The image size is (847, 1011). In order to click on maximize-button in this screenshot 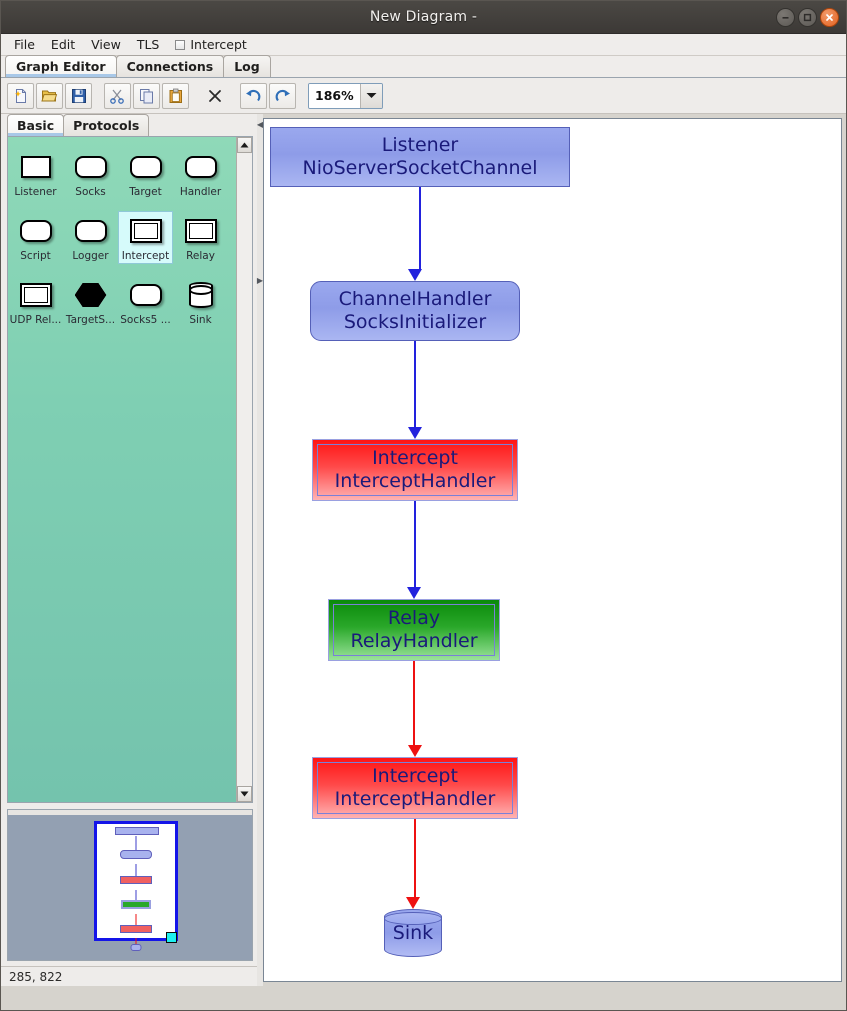, I will do `click(807, 17)`.